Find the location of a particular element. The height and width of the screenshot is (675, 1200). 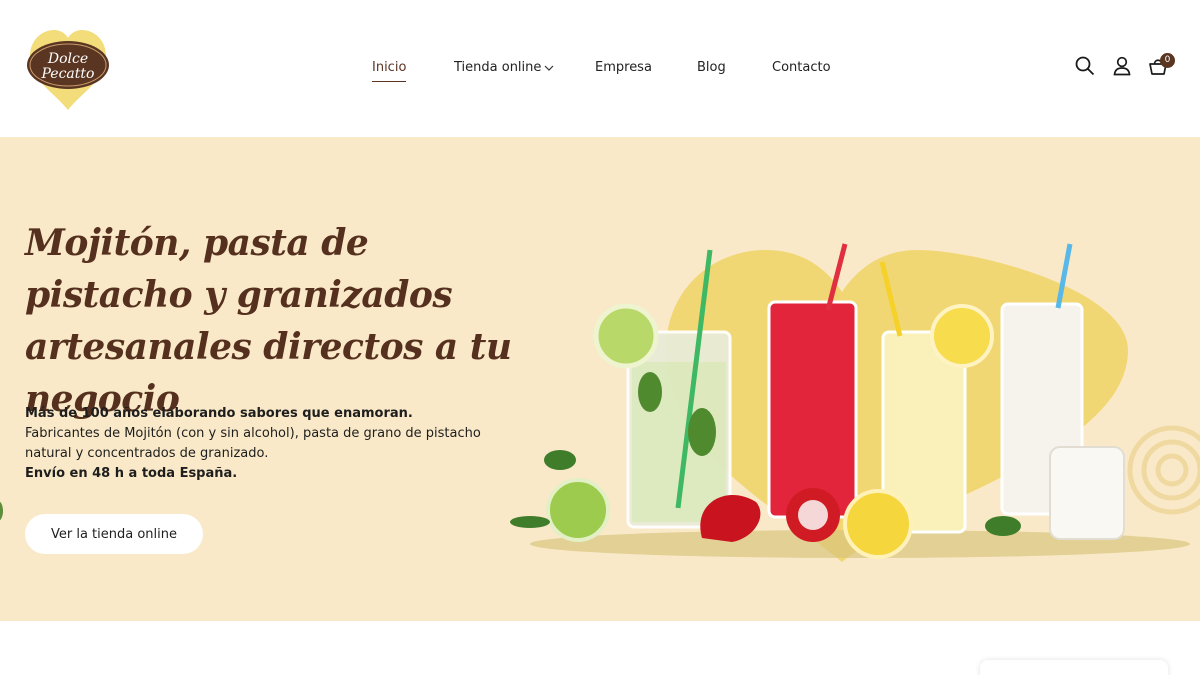

user-icon is located at coordinates (1122, 66).